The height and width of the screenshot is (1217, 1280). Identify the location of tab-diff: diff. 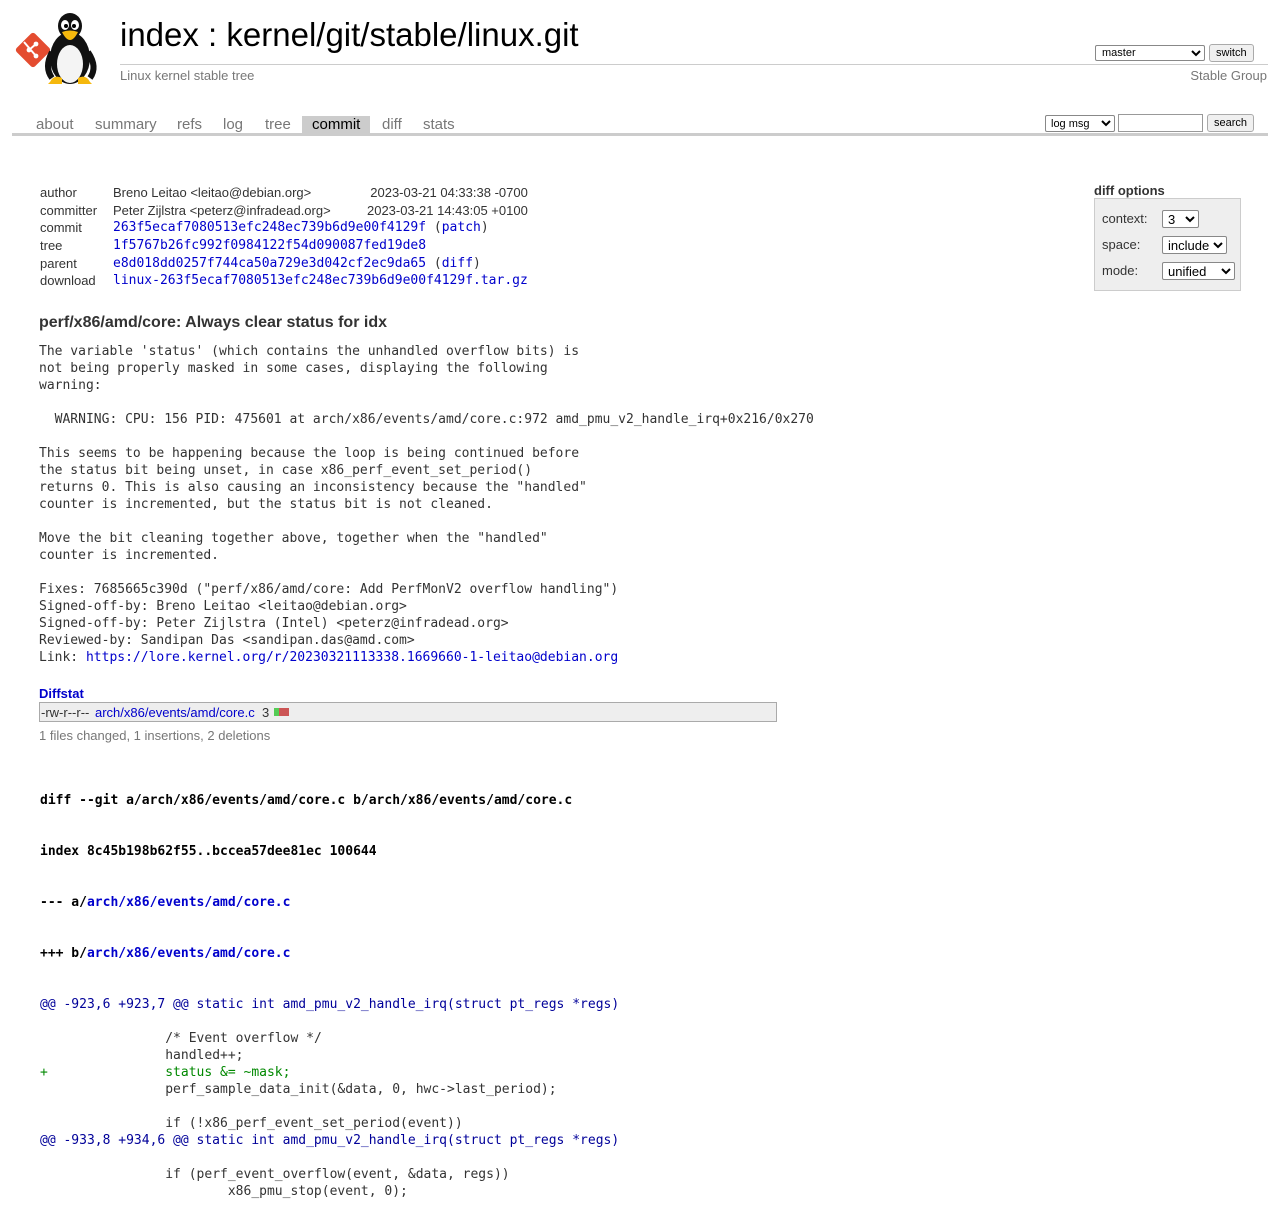
(392, 124).